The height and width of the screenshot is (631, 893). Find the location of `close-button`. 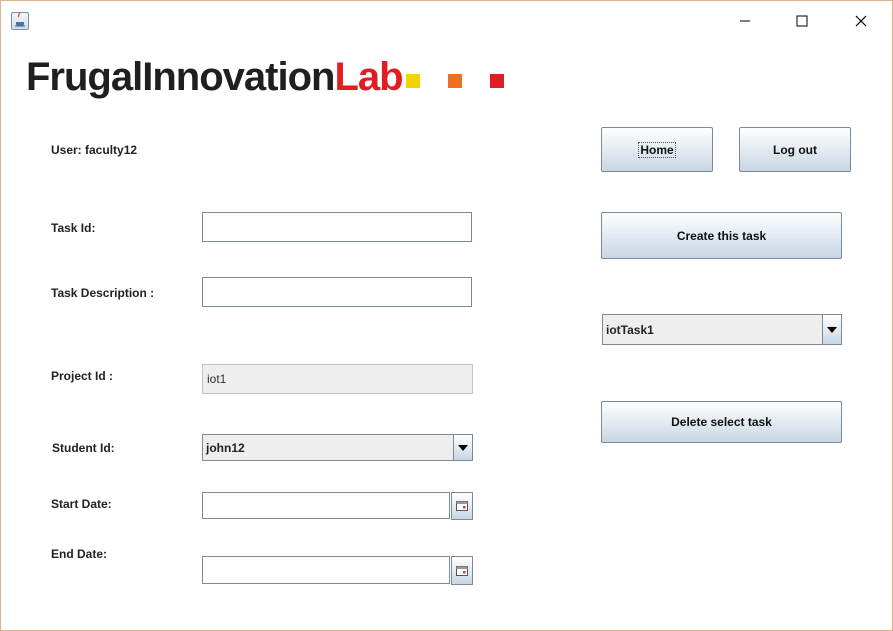

close-button is located at coordinates (861, 21).